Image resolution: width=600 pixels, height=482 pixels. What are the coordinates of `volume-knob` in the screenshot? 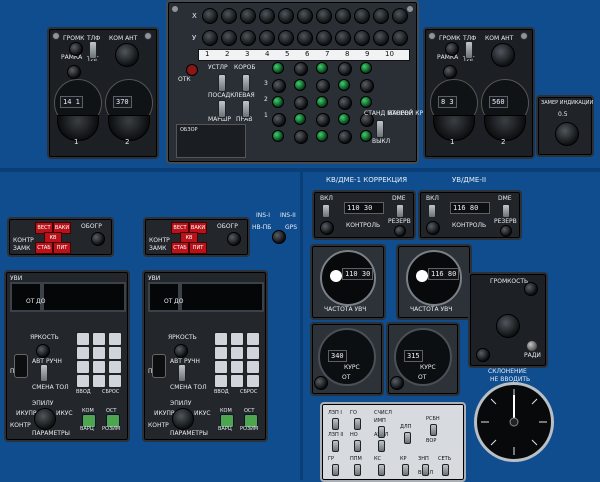 It's located at (76, 49).